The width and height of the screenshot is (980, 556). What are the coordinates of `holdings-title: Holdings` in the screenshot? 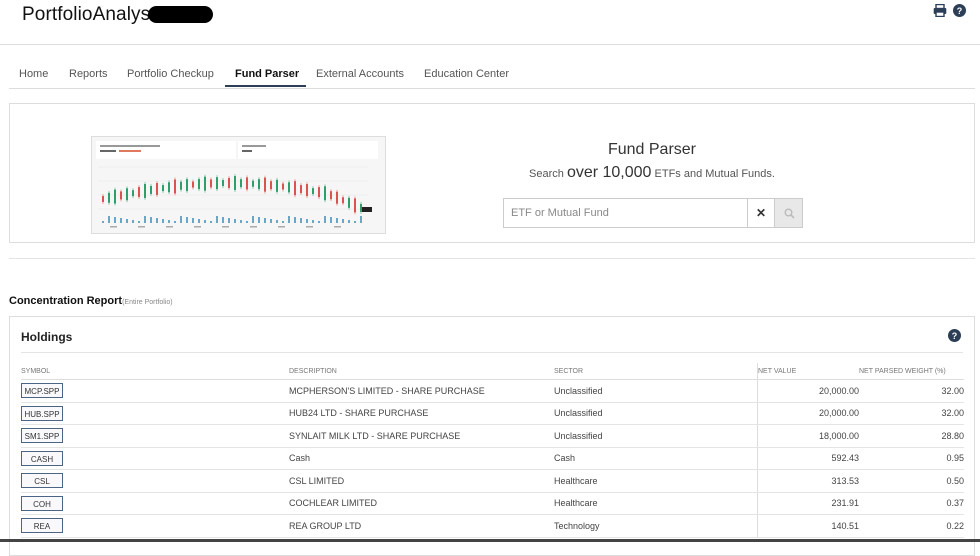 It's located at (47, 337).